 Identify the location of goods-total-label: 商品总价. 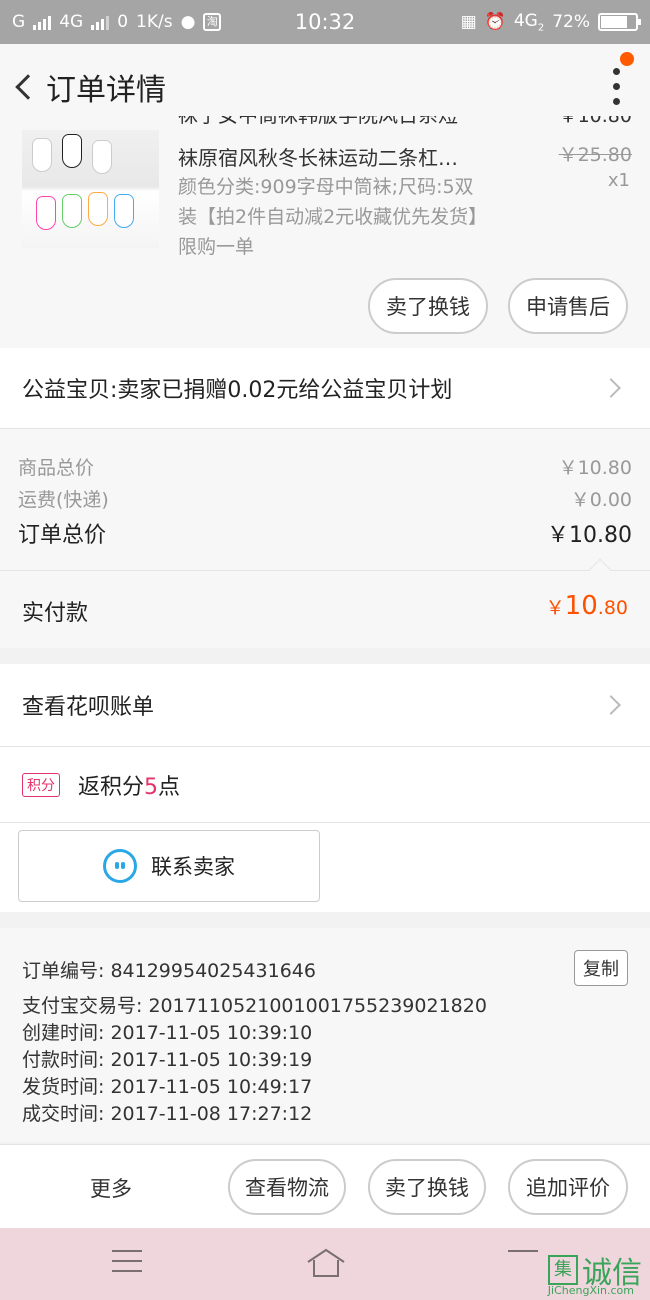
(56, 468).